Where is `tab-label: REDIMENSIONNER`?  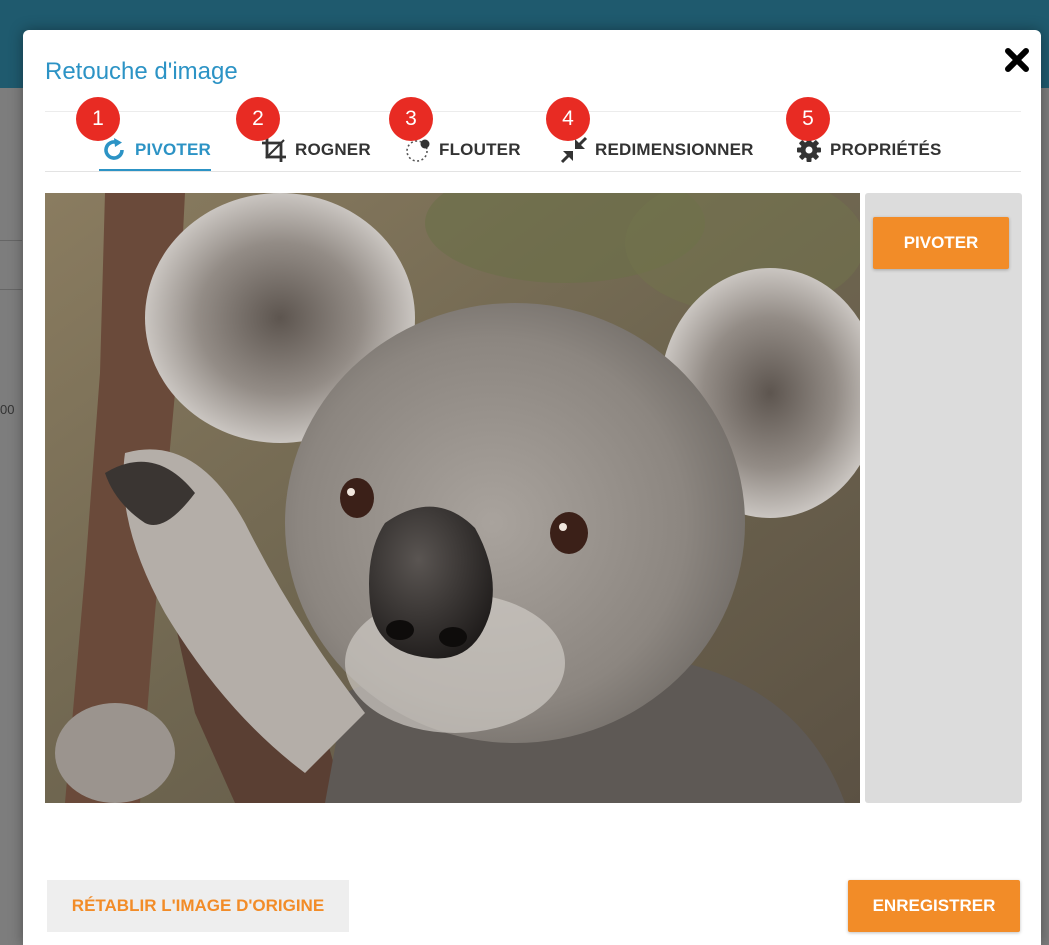
tab-label: REDIMENSIONNER is located at coordinates (674, 149).